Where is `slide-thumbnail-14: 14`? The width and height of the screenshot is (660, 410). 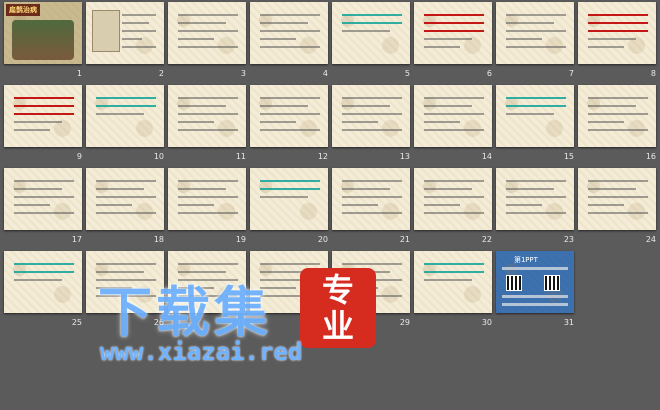
slide-thumbnail-14: 14 is located at coordinates (453, 123).